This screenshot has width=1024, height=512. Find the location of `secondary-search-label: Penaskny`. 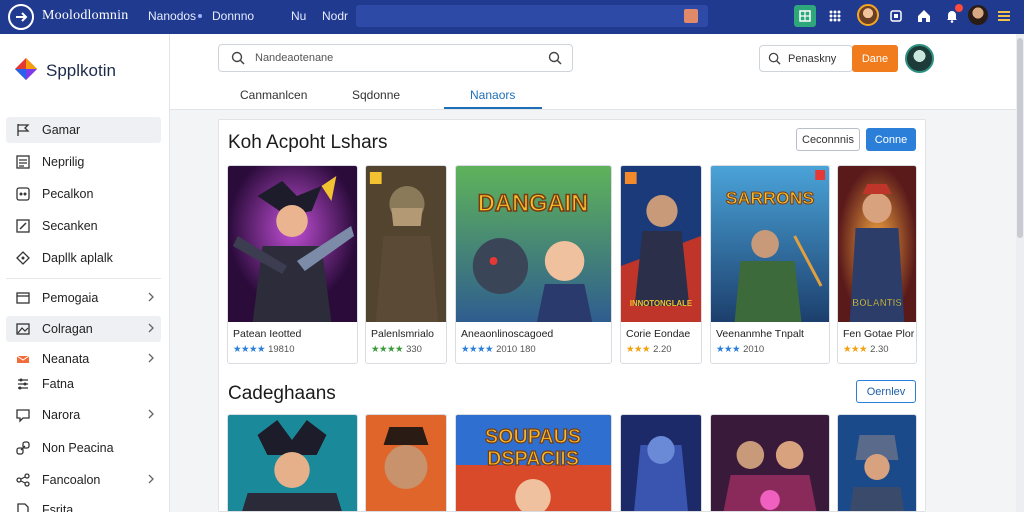

secondary-search-label: Penaskny is located at coordinates (812, 59).